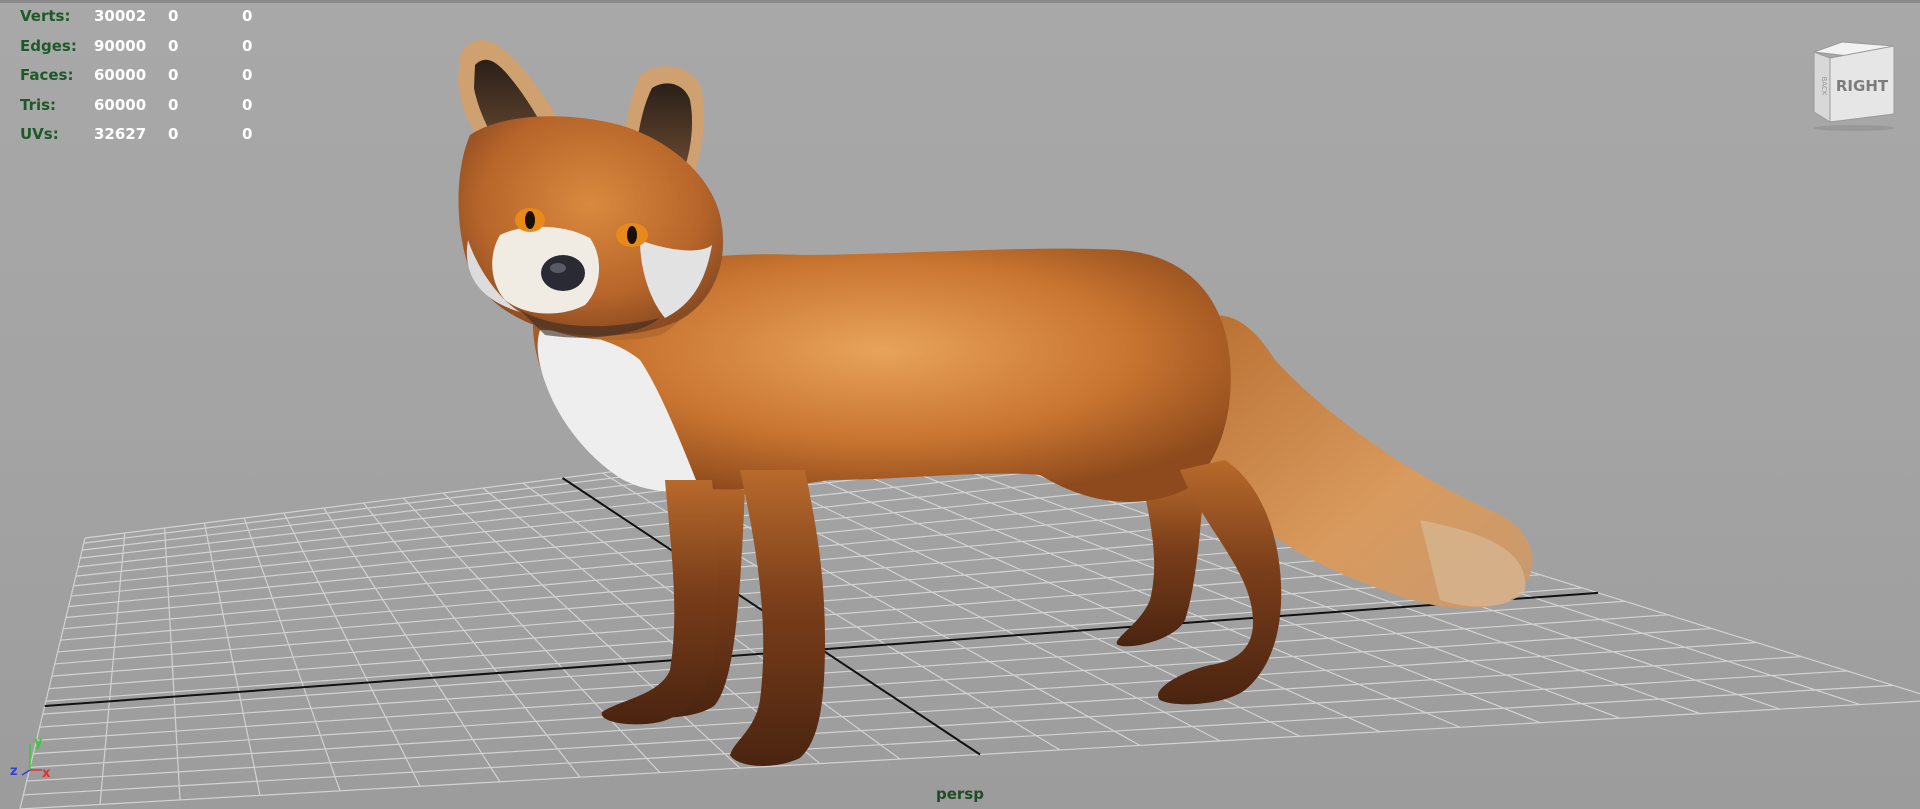 Image resolution: width=1920 pixels, height=809 pixels. What do you see at coordinates (46, 773) in the screenshot?
I see `axis-x-label: x` at bounding box center [46, 773].